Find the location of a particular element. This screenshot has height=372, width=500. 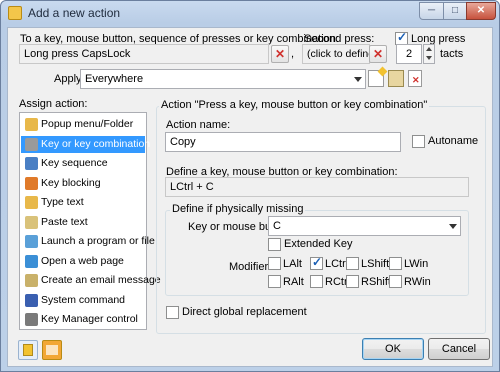

apply-label: Apply is located at coordinates (68, 79).